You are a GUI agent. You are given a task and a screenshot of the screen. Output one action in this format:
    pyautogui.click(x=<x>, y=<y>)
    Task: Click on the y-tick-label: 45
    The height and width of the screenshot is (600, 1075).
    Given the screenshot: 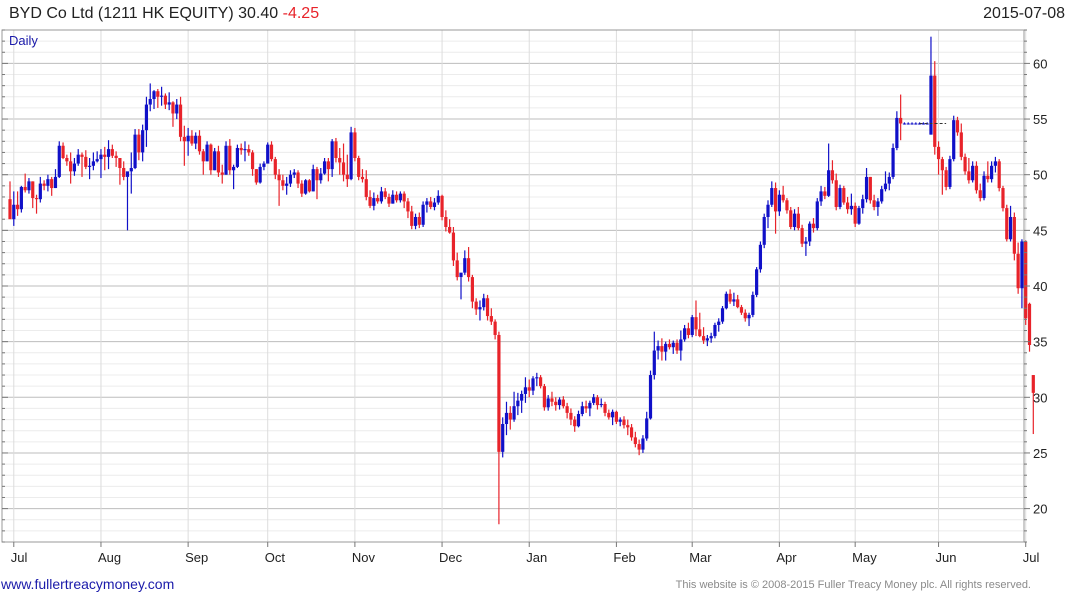 What is the action you would take?
    pyautogui.click(x=1040, y=230)
    